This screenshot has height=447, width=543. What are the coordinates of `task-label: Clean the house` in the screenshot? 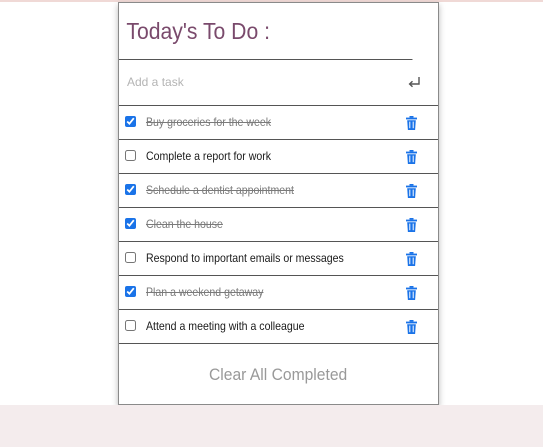 It's located at (184, 224).